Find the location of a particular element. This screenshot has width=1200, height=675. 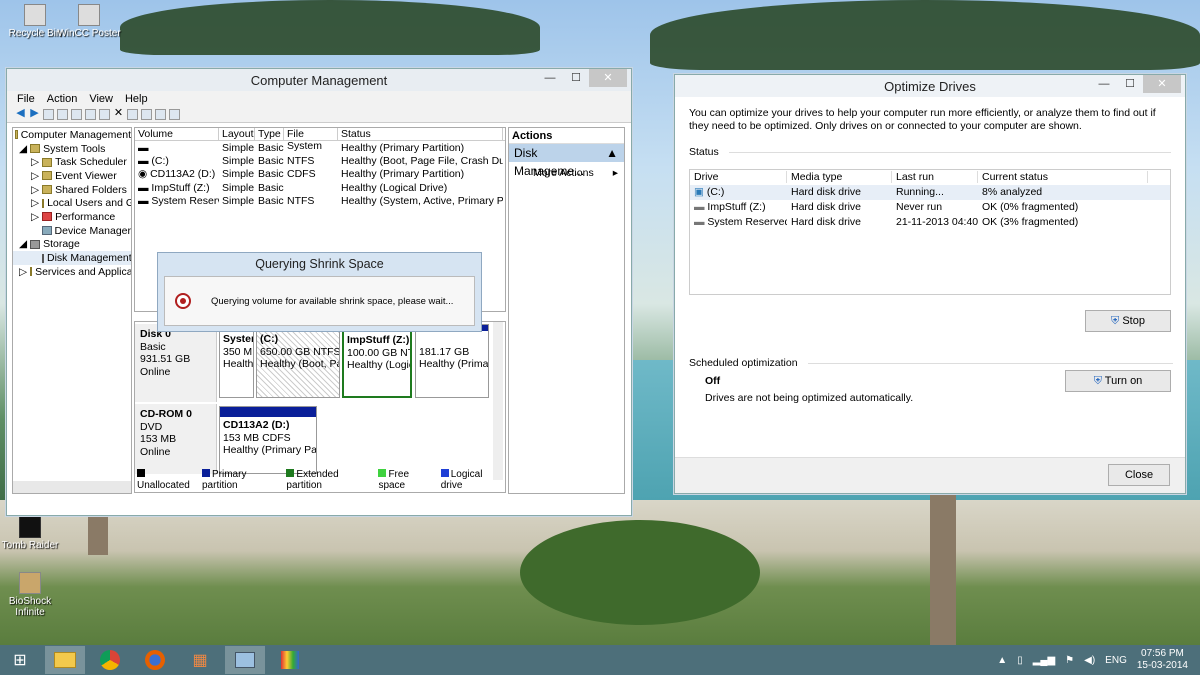

column-type: Type is located at coordinates (269, 134).